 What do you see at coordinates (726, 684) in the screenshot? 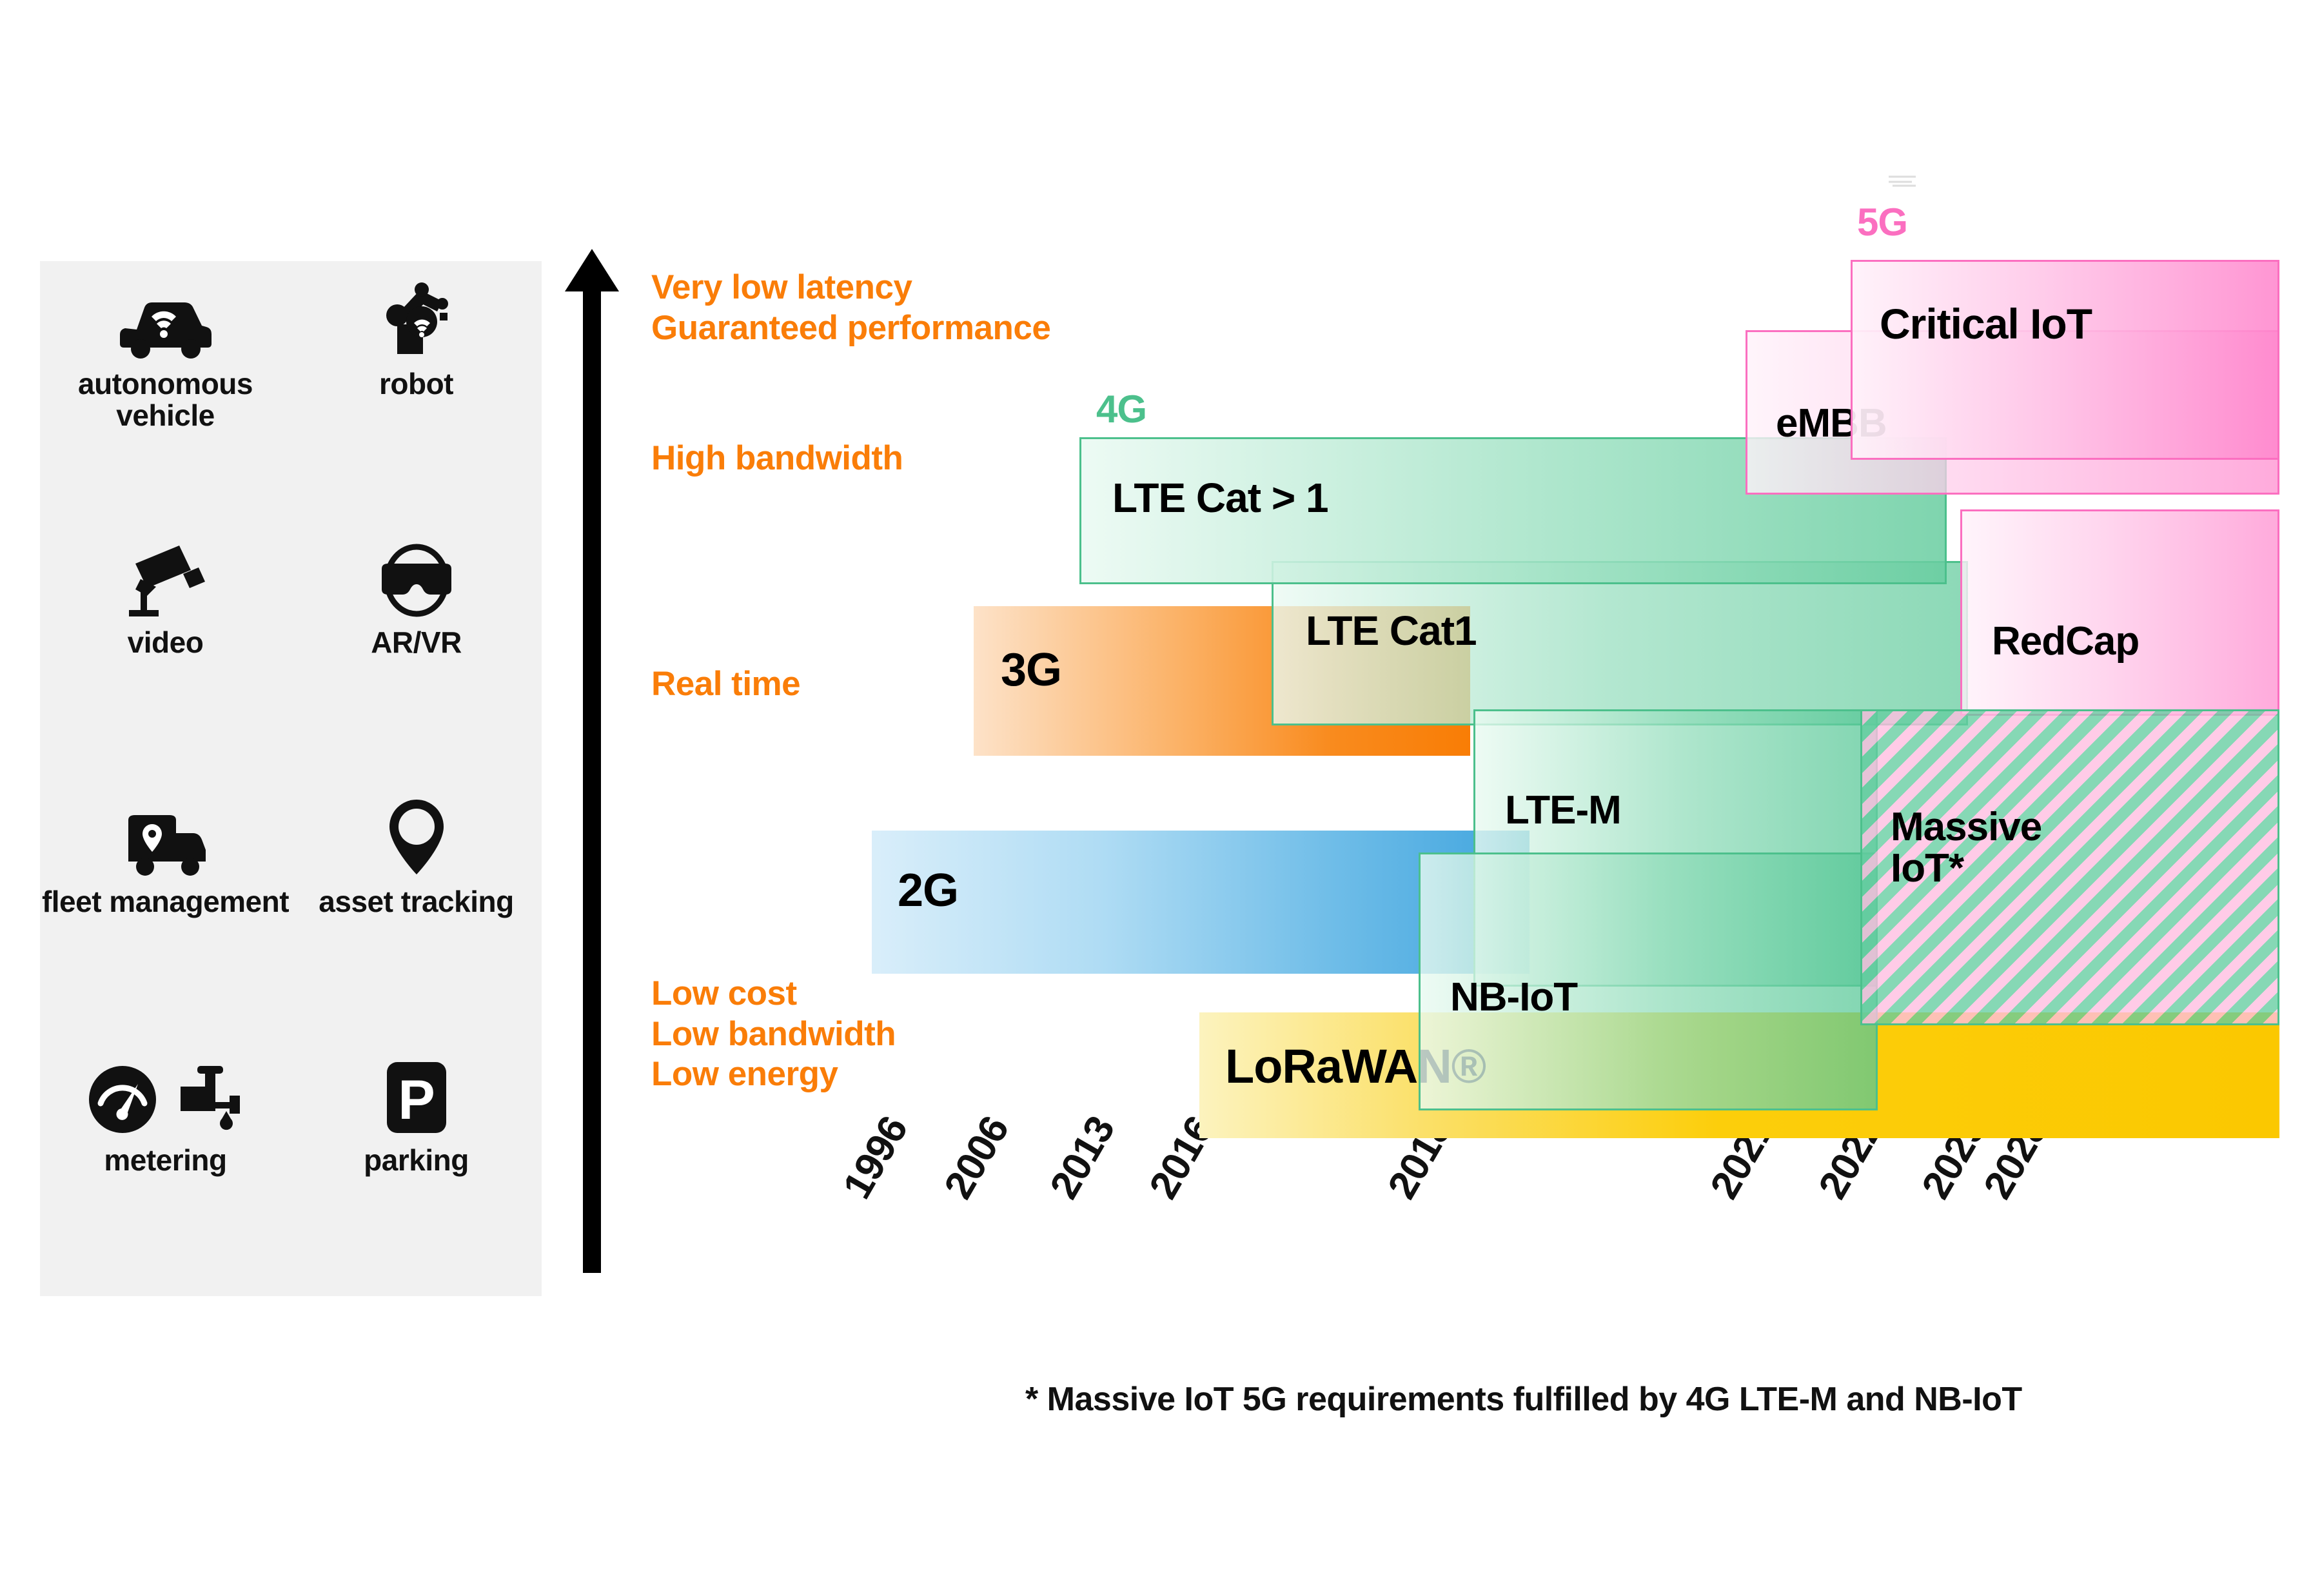
I see `requirement-label-real-time: Real time` at bounding box center [726, 684].